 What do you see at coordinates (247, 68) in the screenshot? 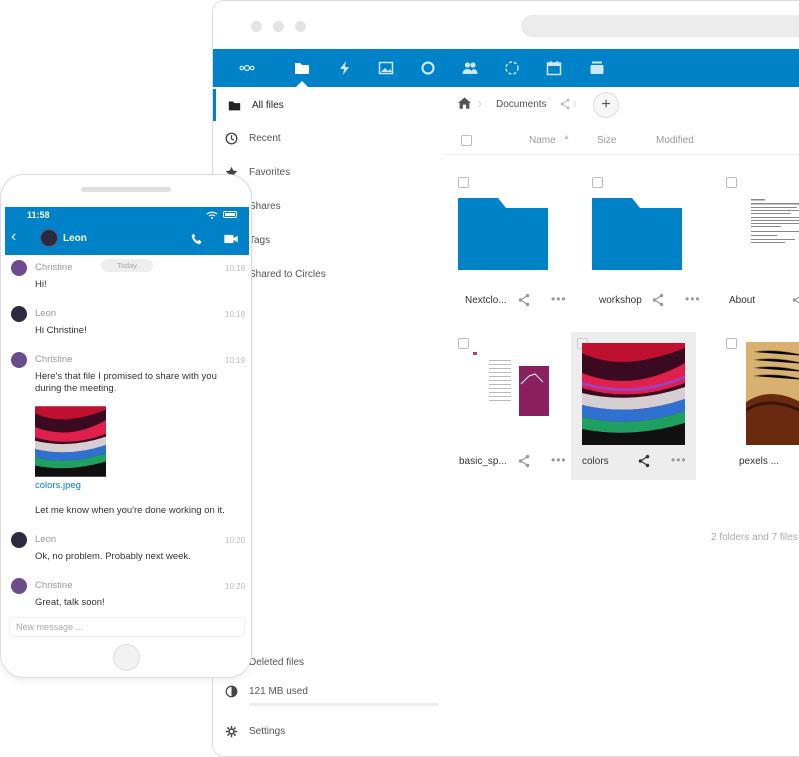
I see `nextcloud-logo` at bounding box center [247, 68].